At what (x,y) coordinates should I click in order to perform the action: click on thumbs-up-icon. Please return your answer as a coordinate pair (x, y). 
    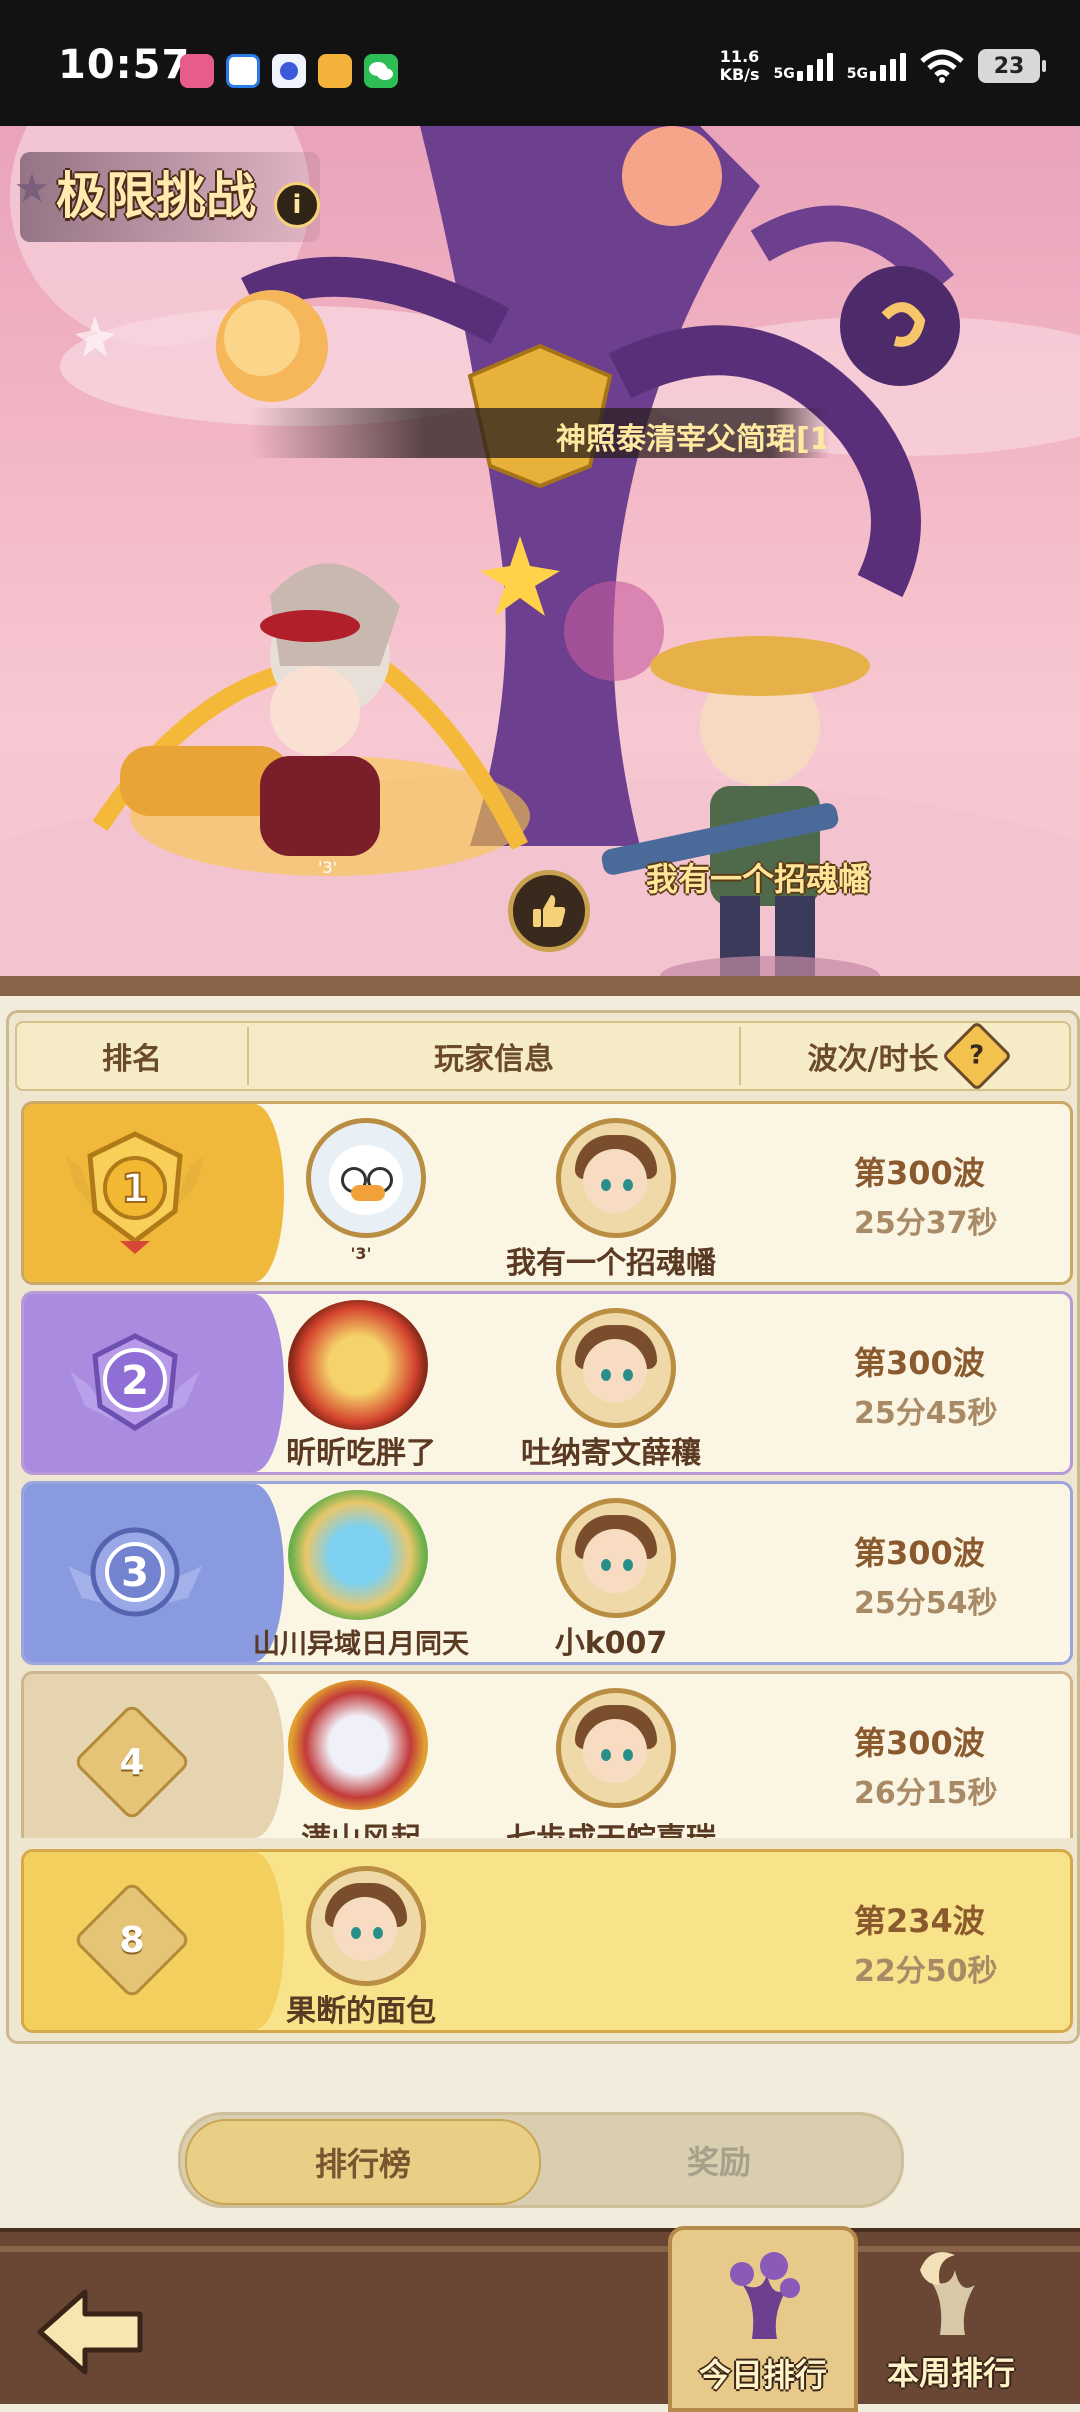
    Looking at the image, I should click on (549, 911).